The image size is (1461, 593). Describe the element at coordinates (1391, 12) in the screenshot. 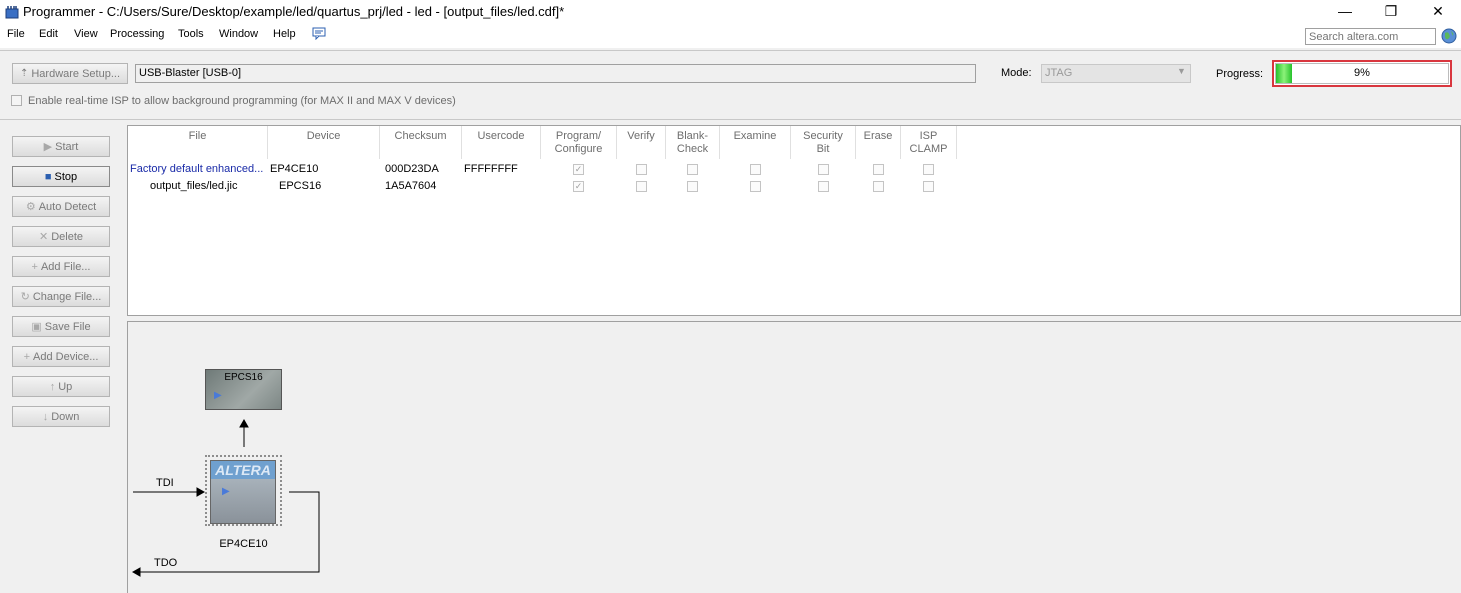

I see `maximize-button: ❐` at that location.